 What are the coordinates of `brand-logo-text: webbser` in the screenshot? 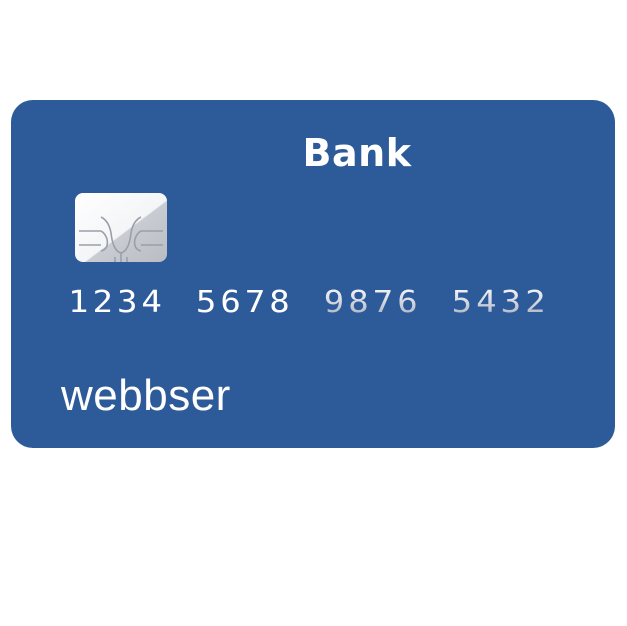 It's located at (146, 395).